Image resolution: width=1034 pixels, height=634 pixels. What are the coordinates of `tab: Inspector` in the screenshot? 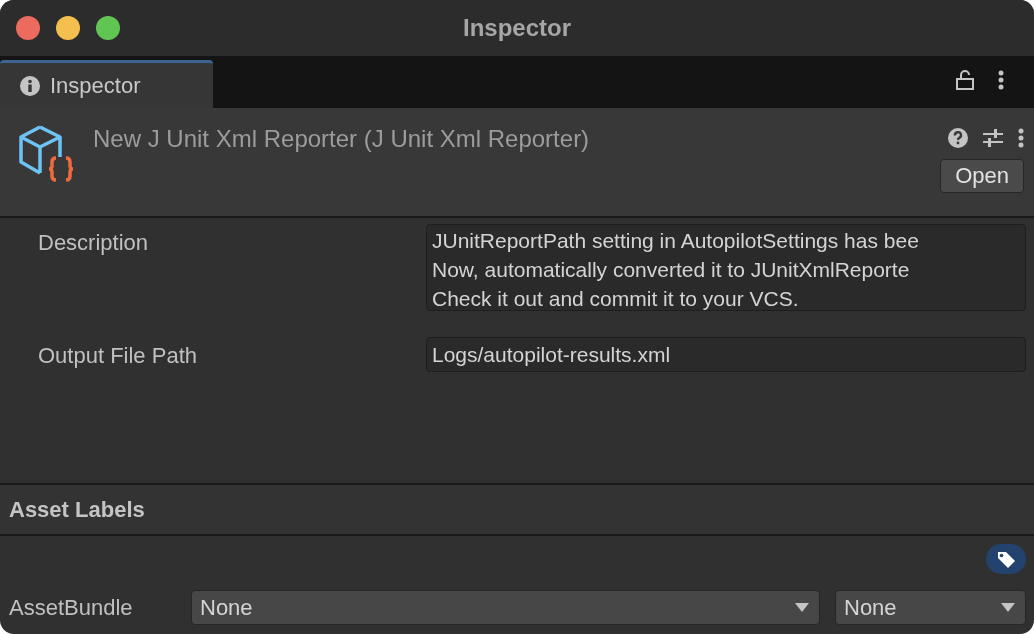 It's located at (106, 84).